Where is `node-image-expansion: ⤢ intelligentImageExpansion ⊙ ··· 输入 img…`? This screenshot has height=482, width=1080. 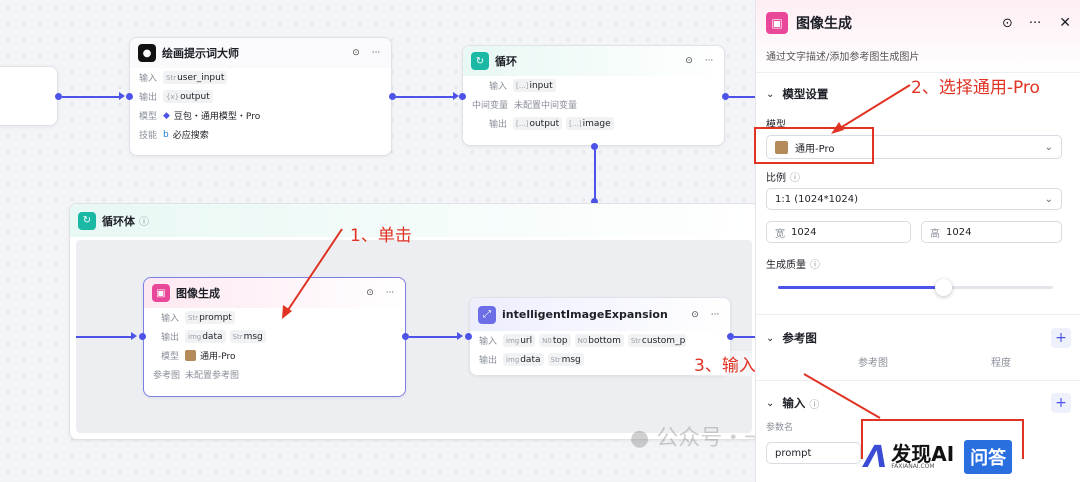 node-image-expansion: ⤢ intelligentImageExpansion ⊙ ··· 输入 img… is located at coordinates (600, 336).